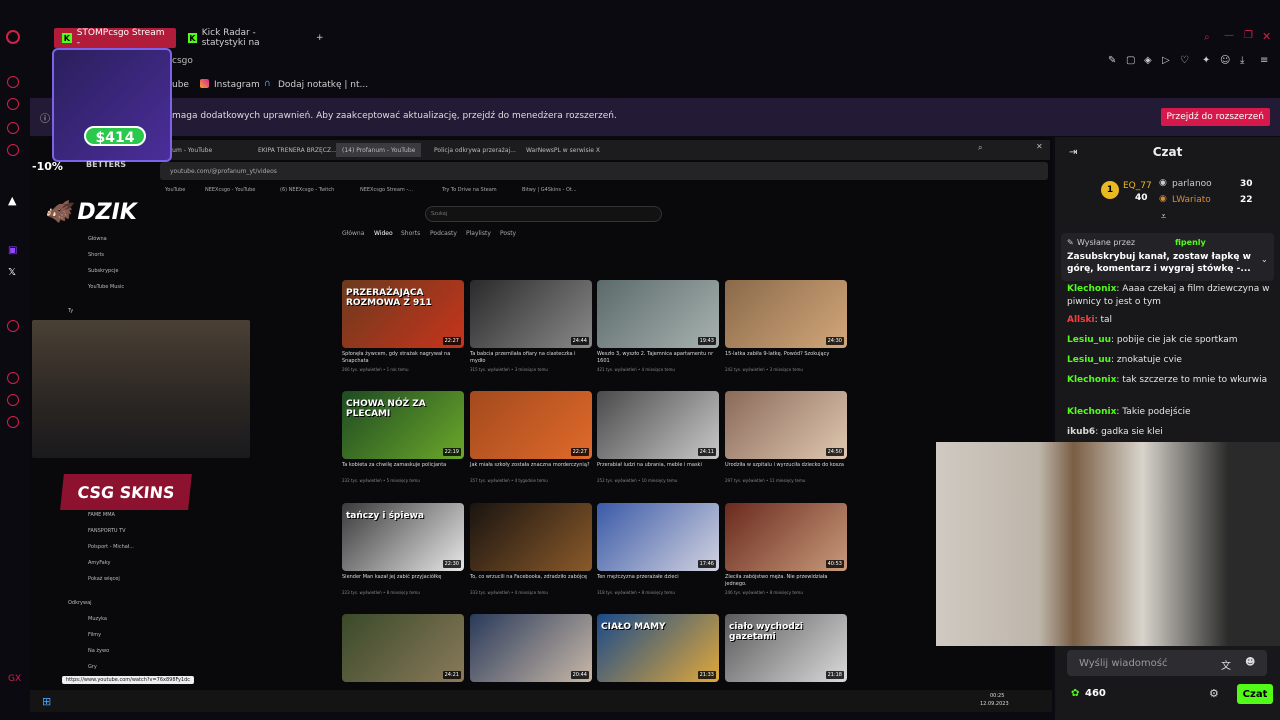  Describe the element at coordinates (13, 104) in the screenshot. I see `aria-icon` at that location.